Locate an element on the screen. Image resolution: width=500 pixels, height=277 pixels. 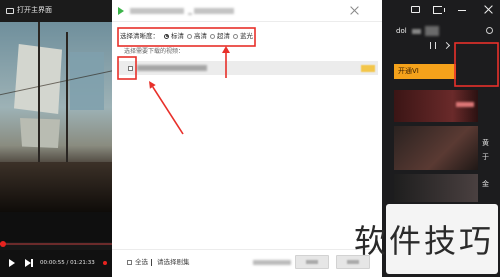
play-logo-icon is located at coordinates (121, 11).